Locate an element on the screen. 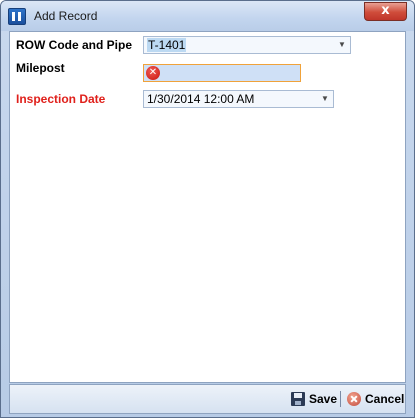 The width and height of the screenshot is (417, 420). milepost-input: ✕ is located at coordinates (222, 73).